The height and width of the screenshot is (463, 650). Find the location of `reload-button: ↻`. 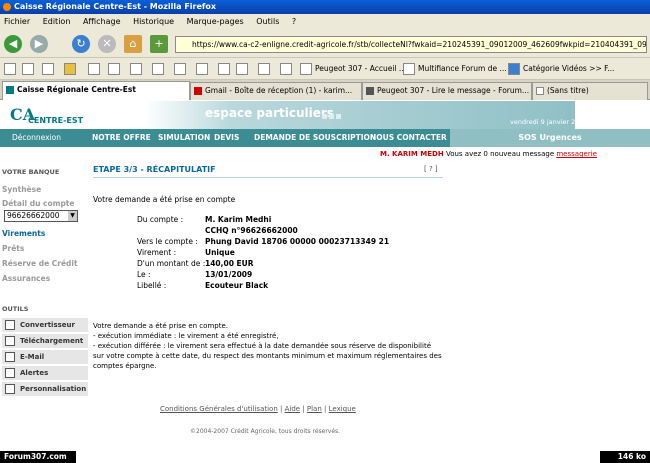

reload-button: ↻ is located at coordinates (81, 44).